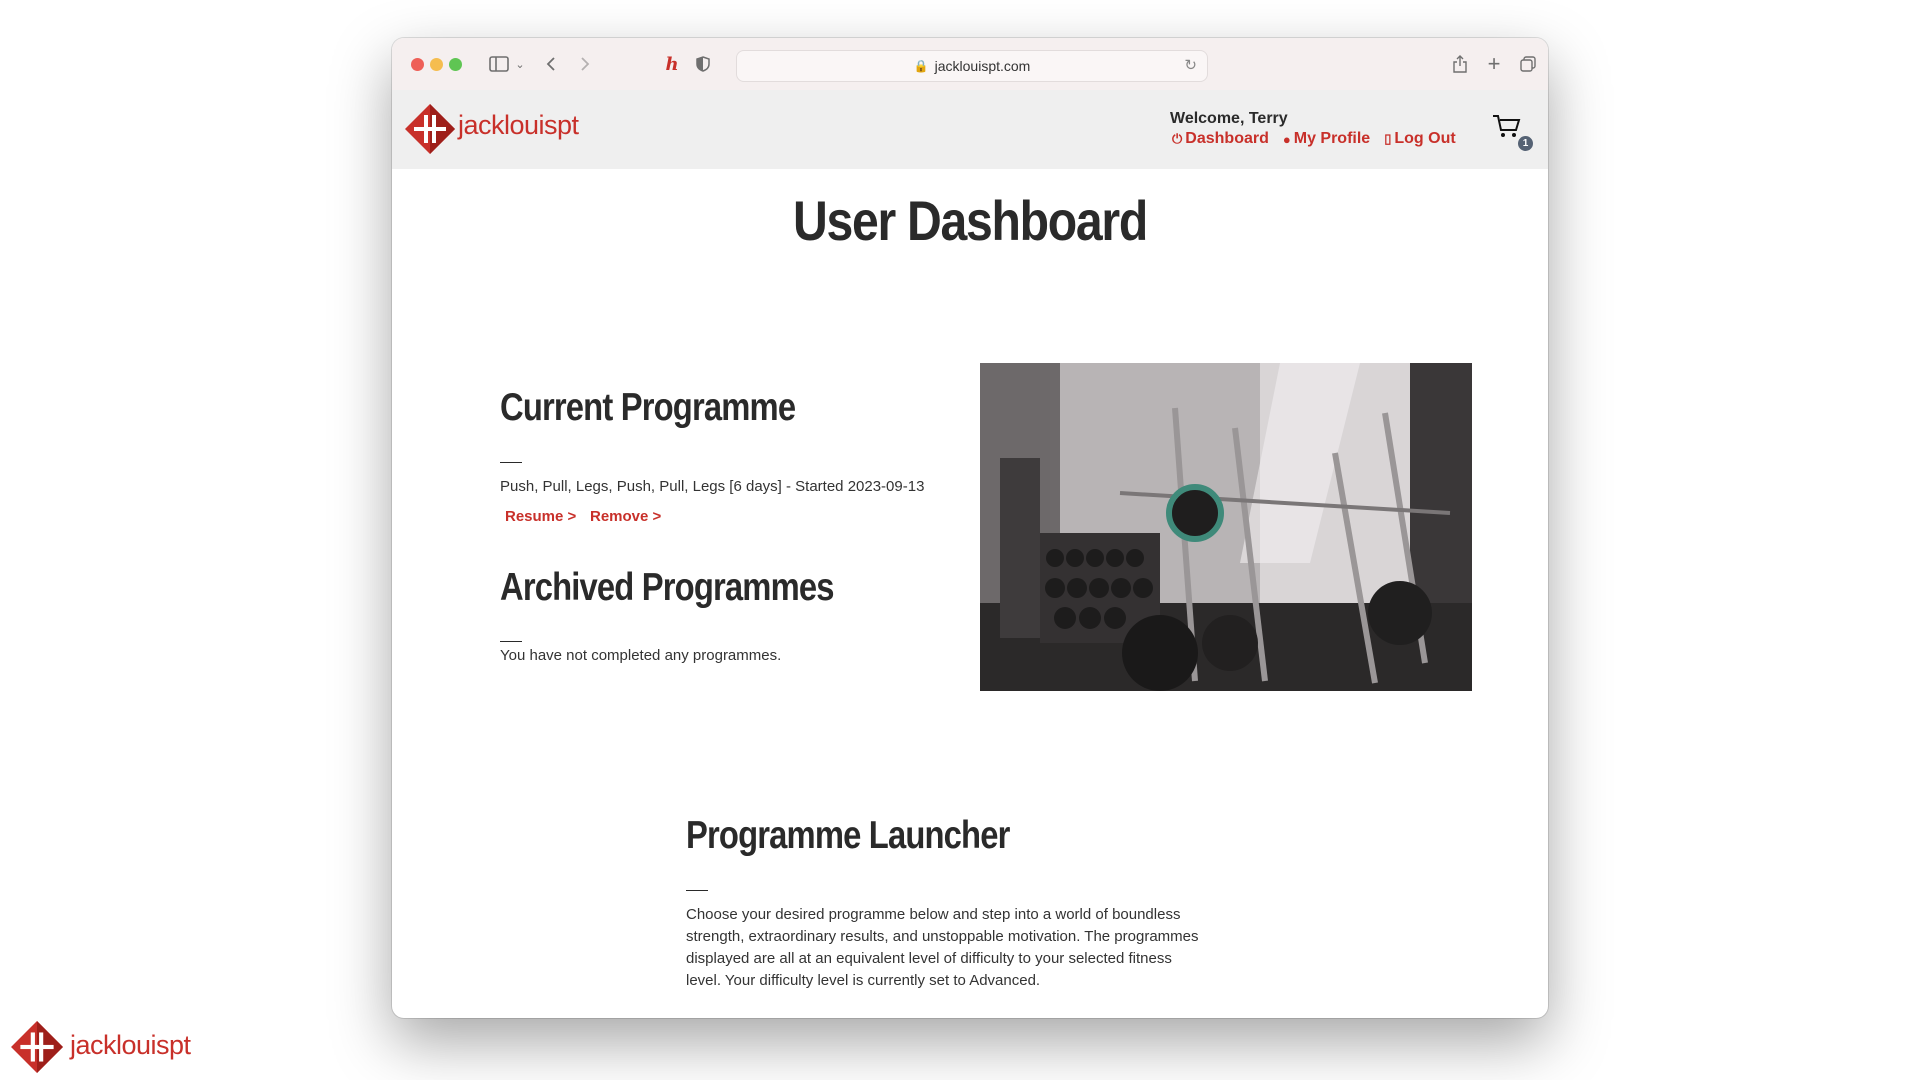 This screenshot has height=1080, width=1920. I want to click on welcome-message: Welcome, Terry, so click(1229, 118).